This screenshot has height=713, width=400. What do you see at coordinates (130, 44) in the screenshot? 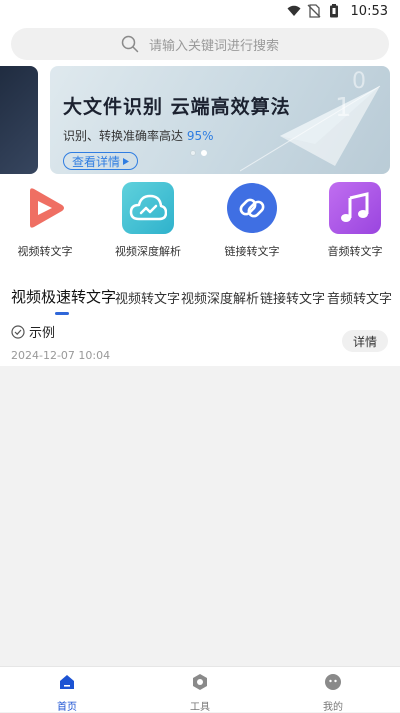
I see `search-icon` at bounding box center [130, 44].